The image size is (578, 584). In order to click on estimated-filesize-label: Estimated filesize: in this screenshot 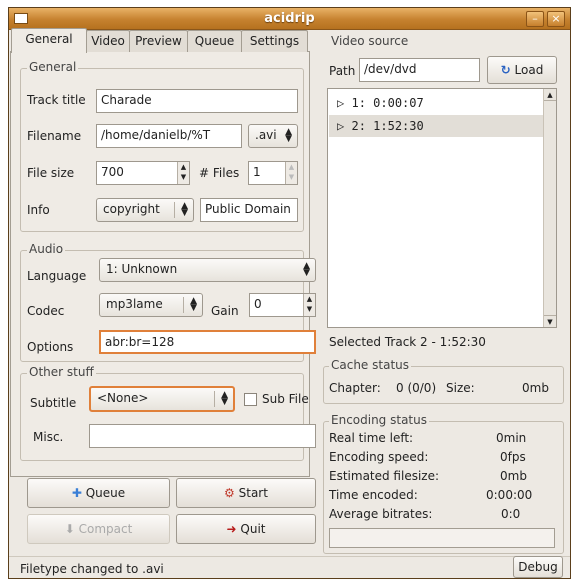, I will do `click(384, 476)`.